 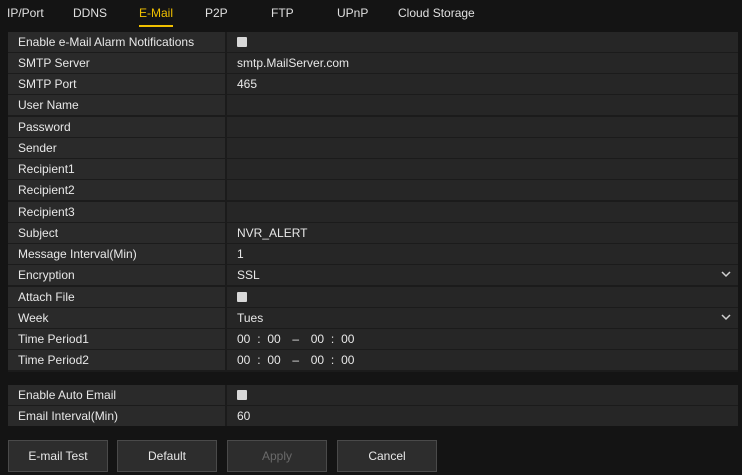 I want to click on row-sender: Sender, so click(x=373, y=148).